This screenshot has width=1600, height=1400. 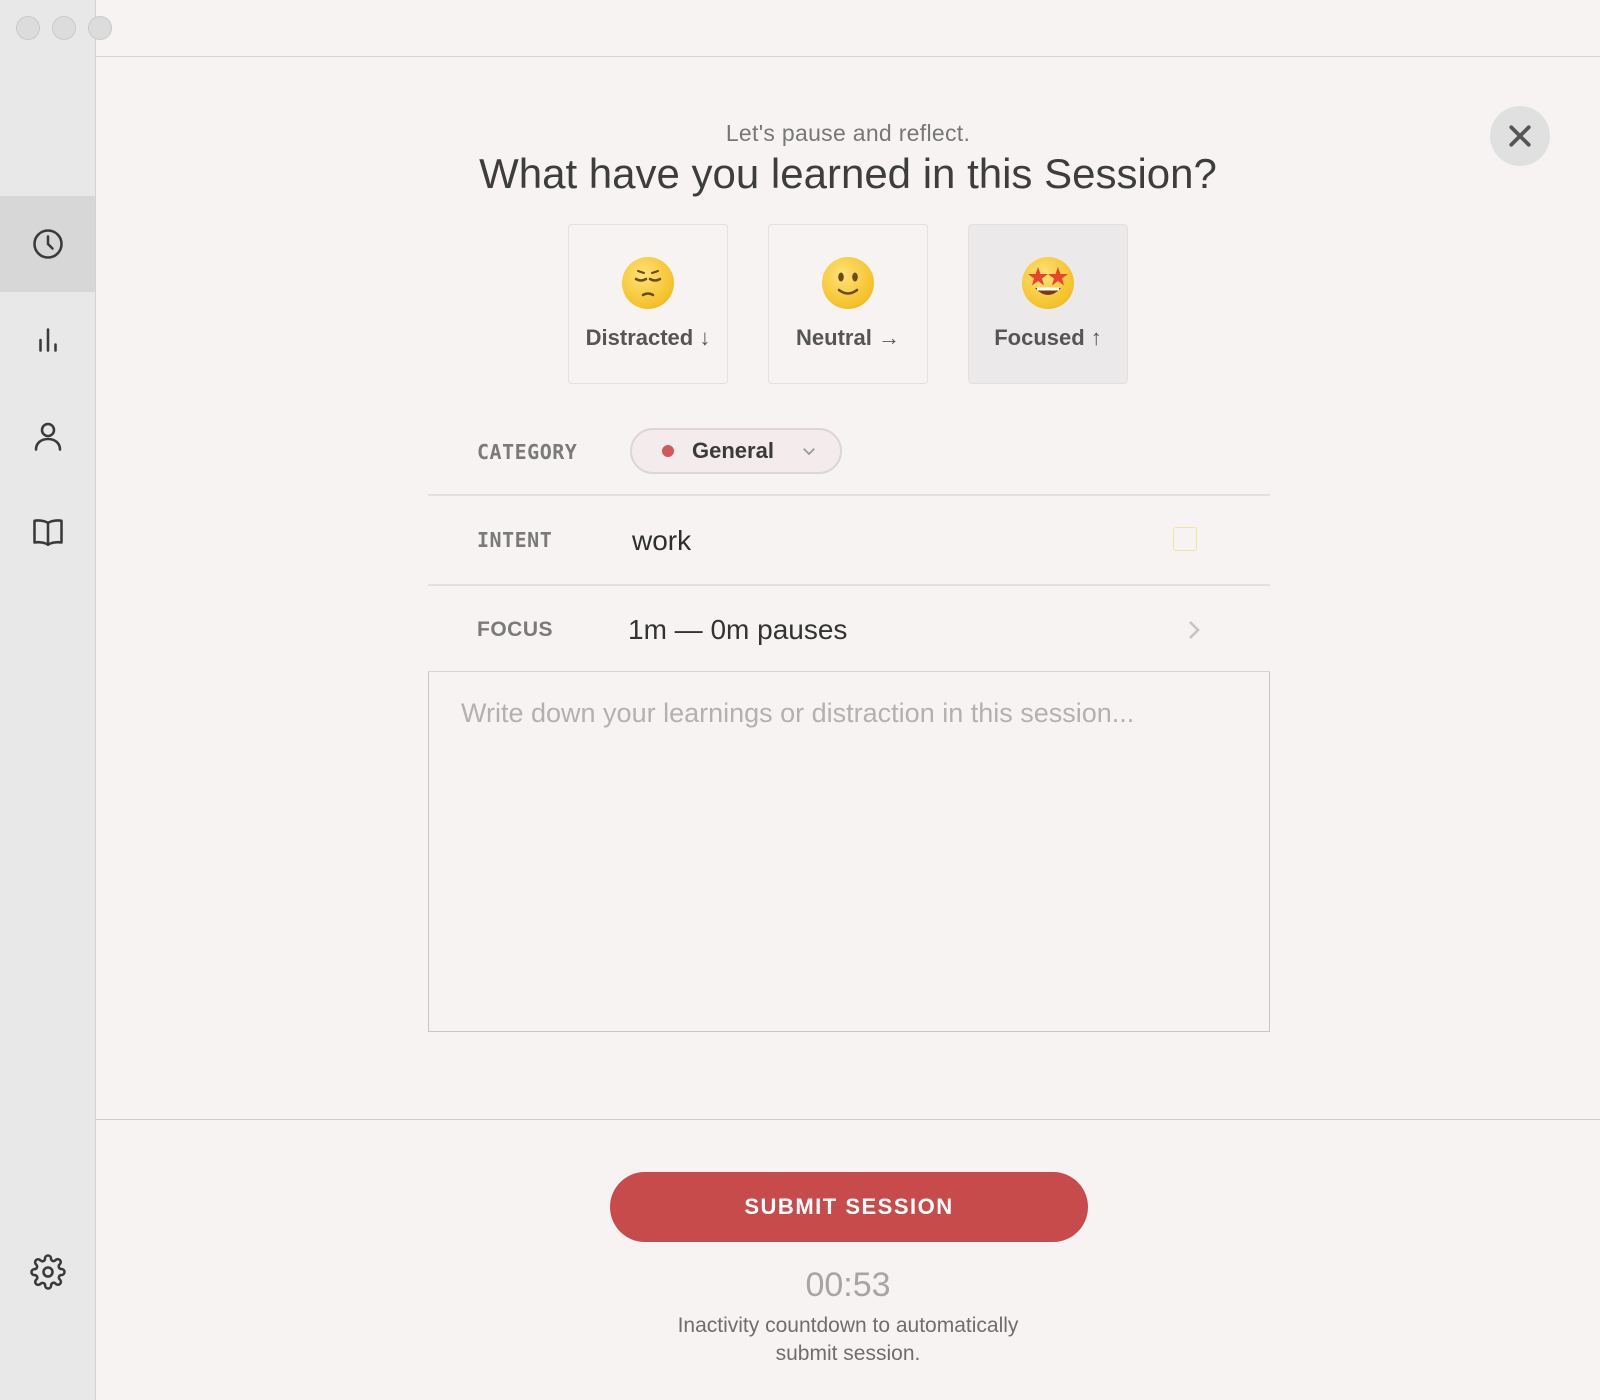 I want to click on notes-textarea, so click(x=849, y=852).